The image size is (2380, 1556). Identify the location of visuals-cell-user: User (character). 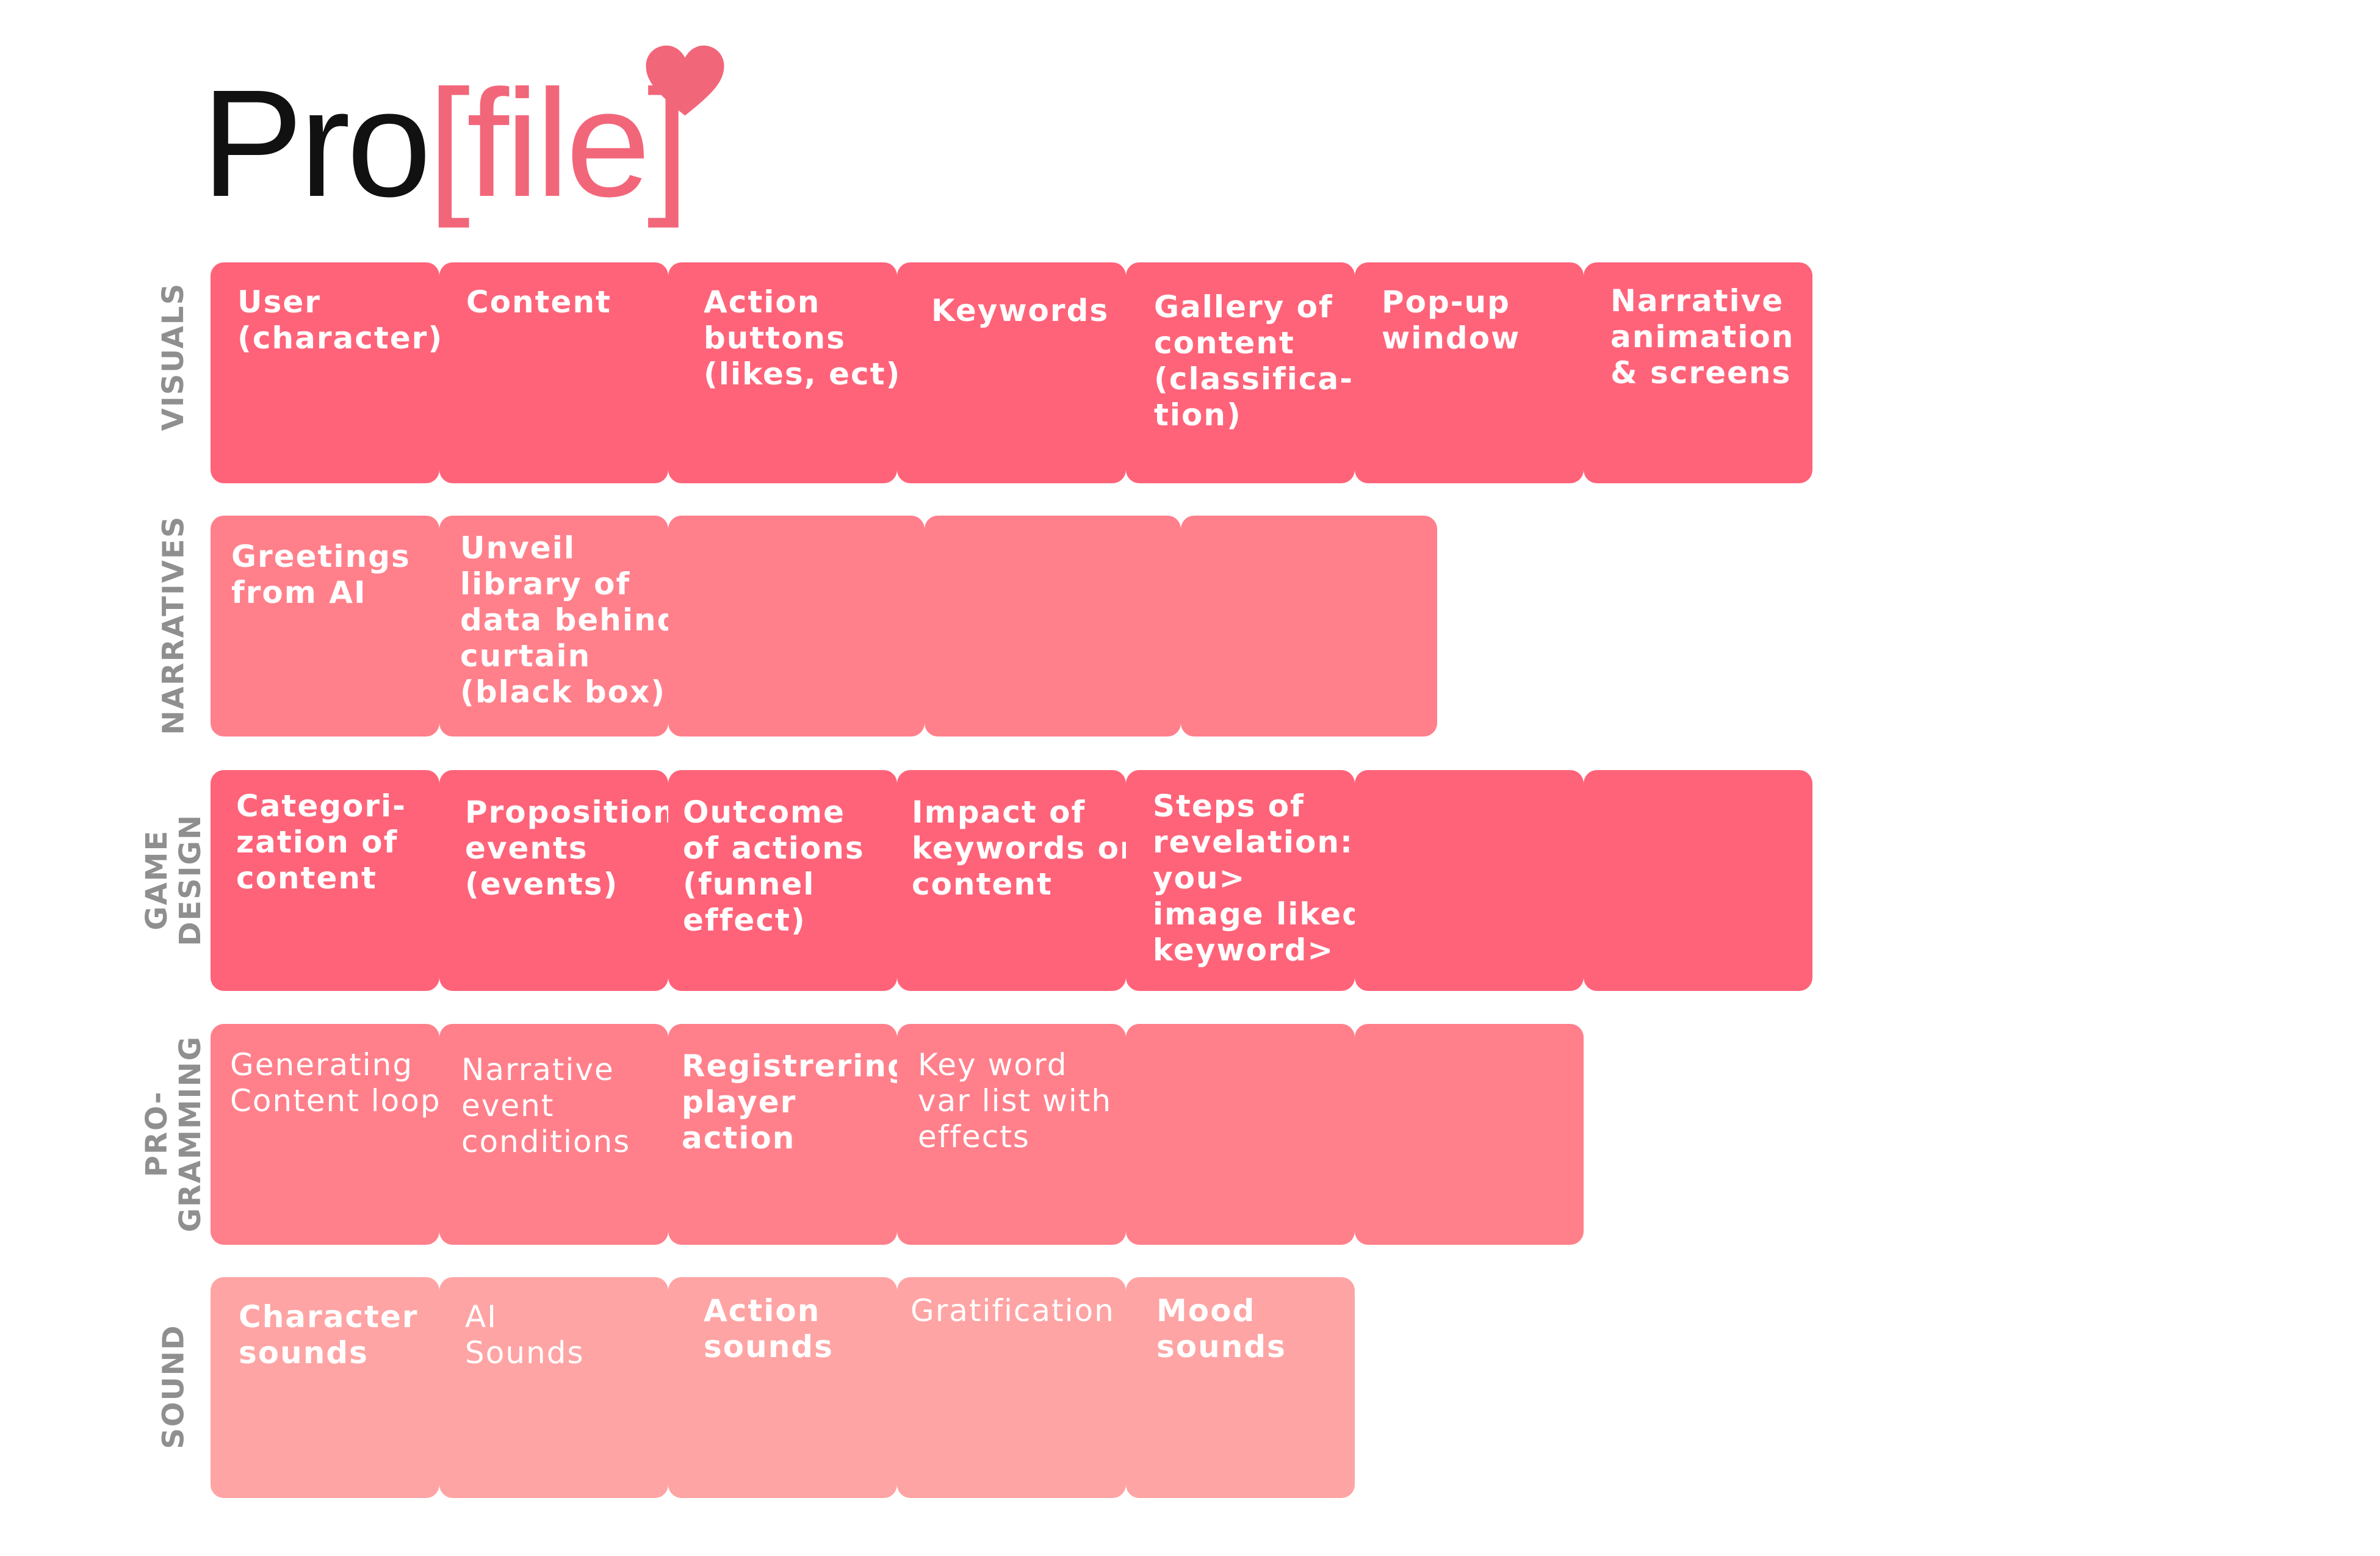
(325, 372).